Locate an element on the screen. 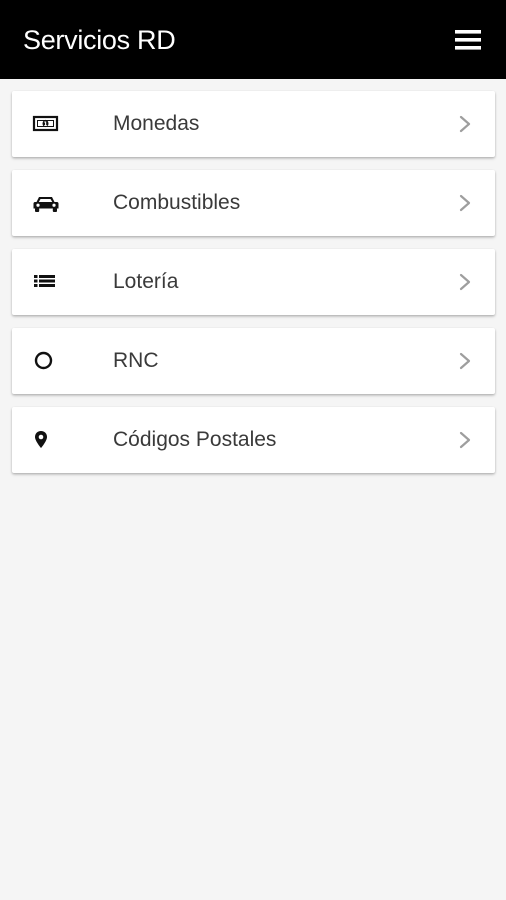 The image size is (506, 900). list-item-label: Monedas is located at coordinates (156, 123).